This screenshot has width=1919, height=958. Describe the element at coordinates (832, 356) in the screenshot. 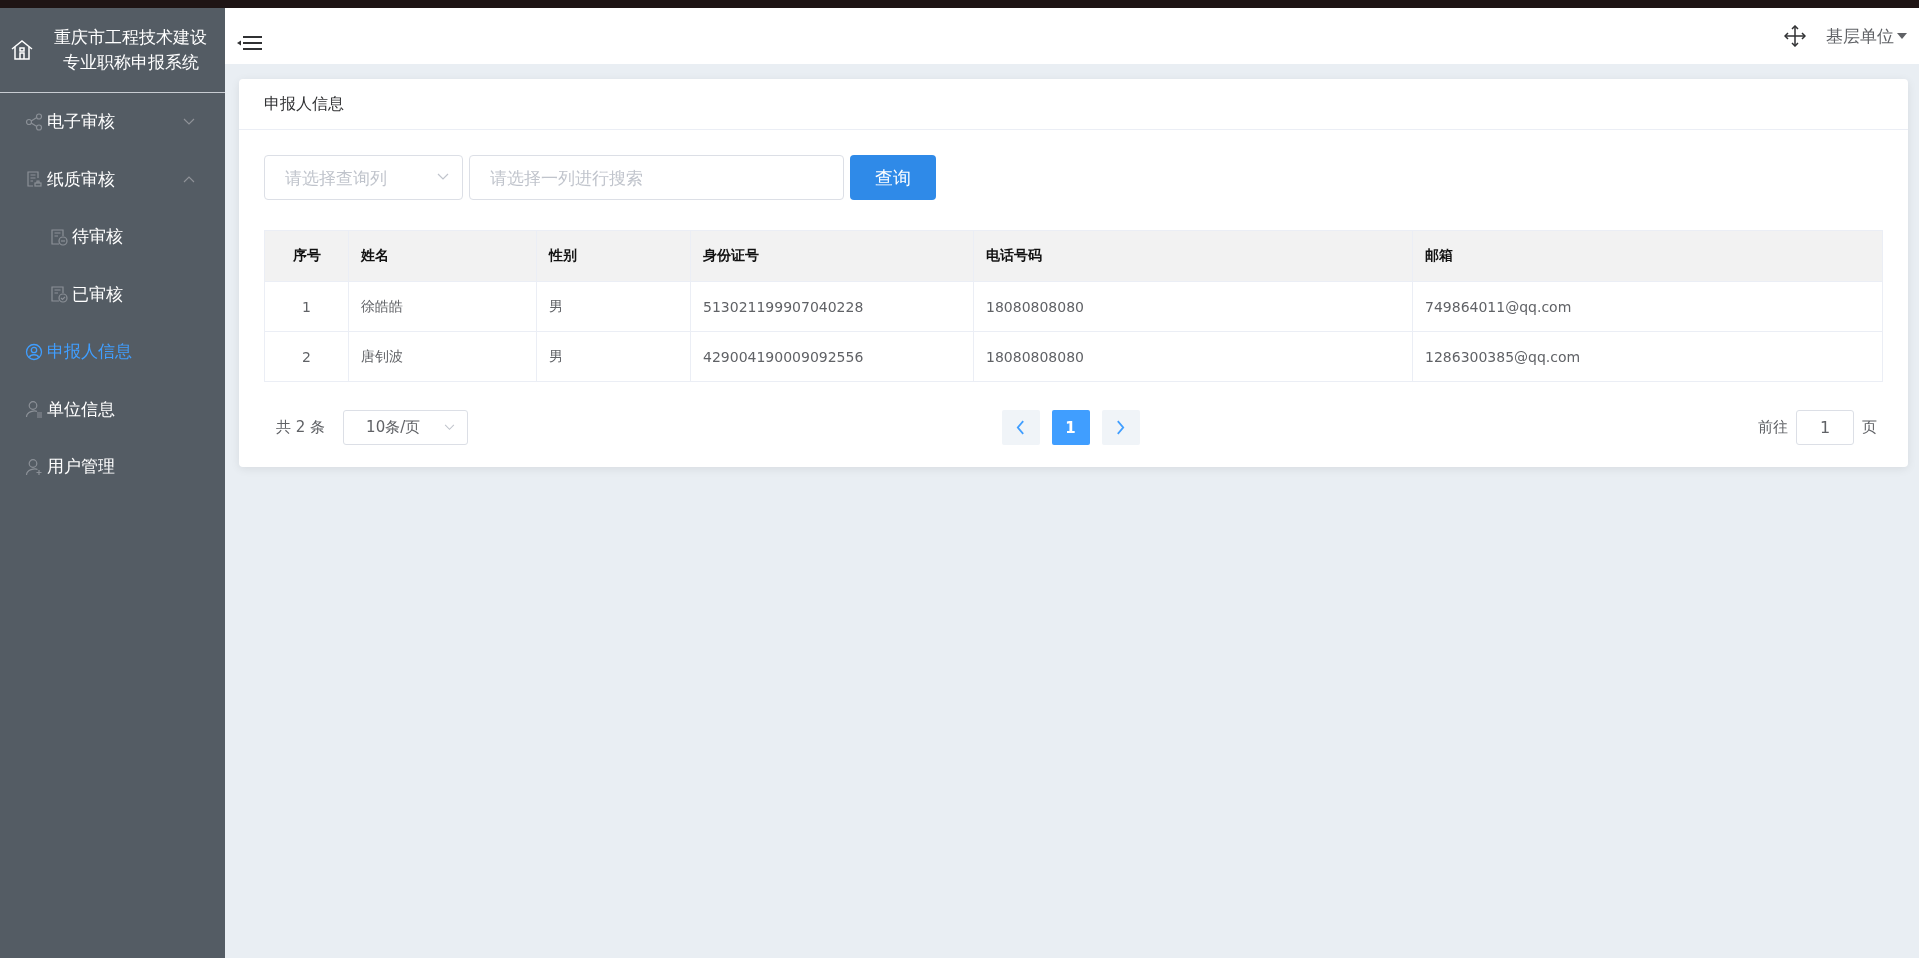

I see `table-cell: 429004190009092556` at that location.